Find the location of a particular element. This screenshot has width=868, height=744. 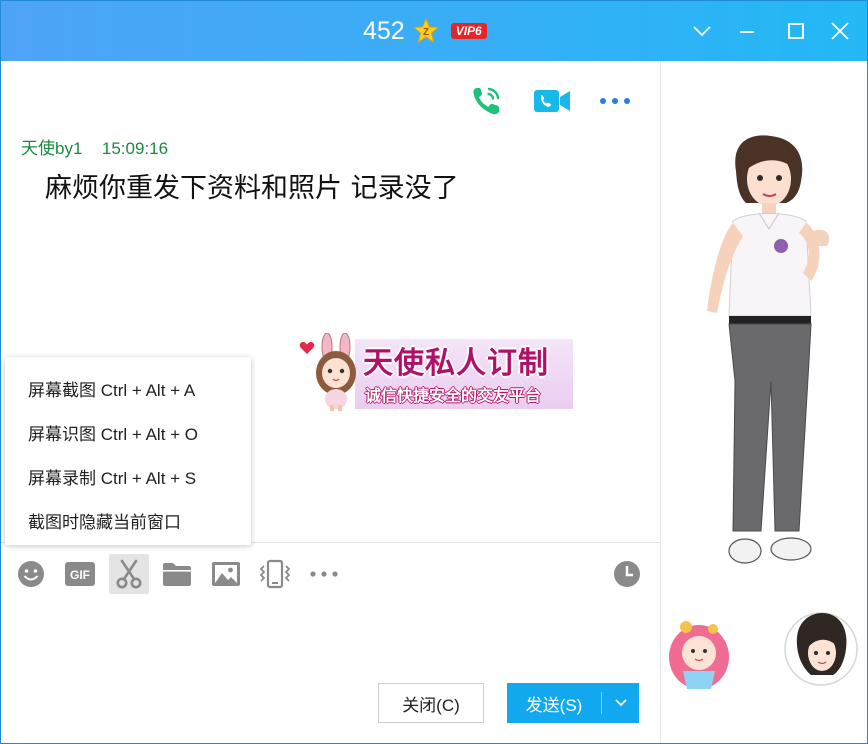

video-call-button is located at coordinates (551, 101).